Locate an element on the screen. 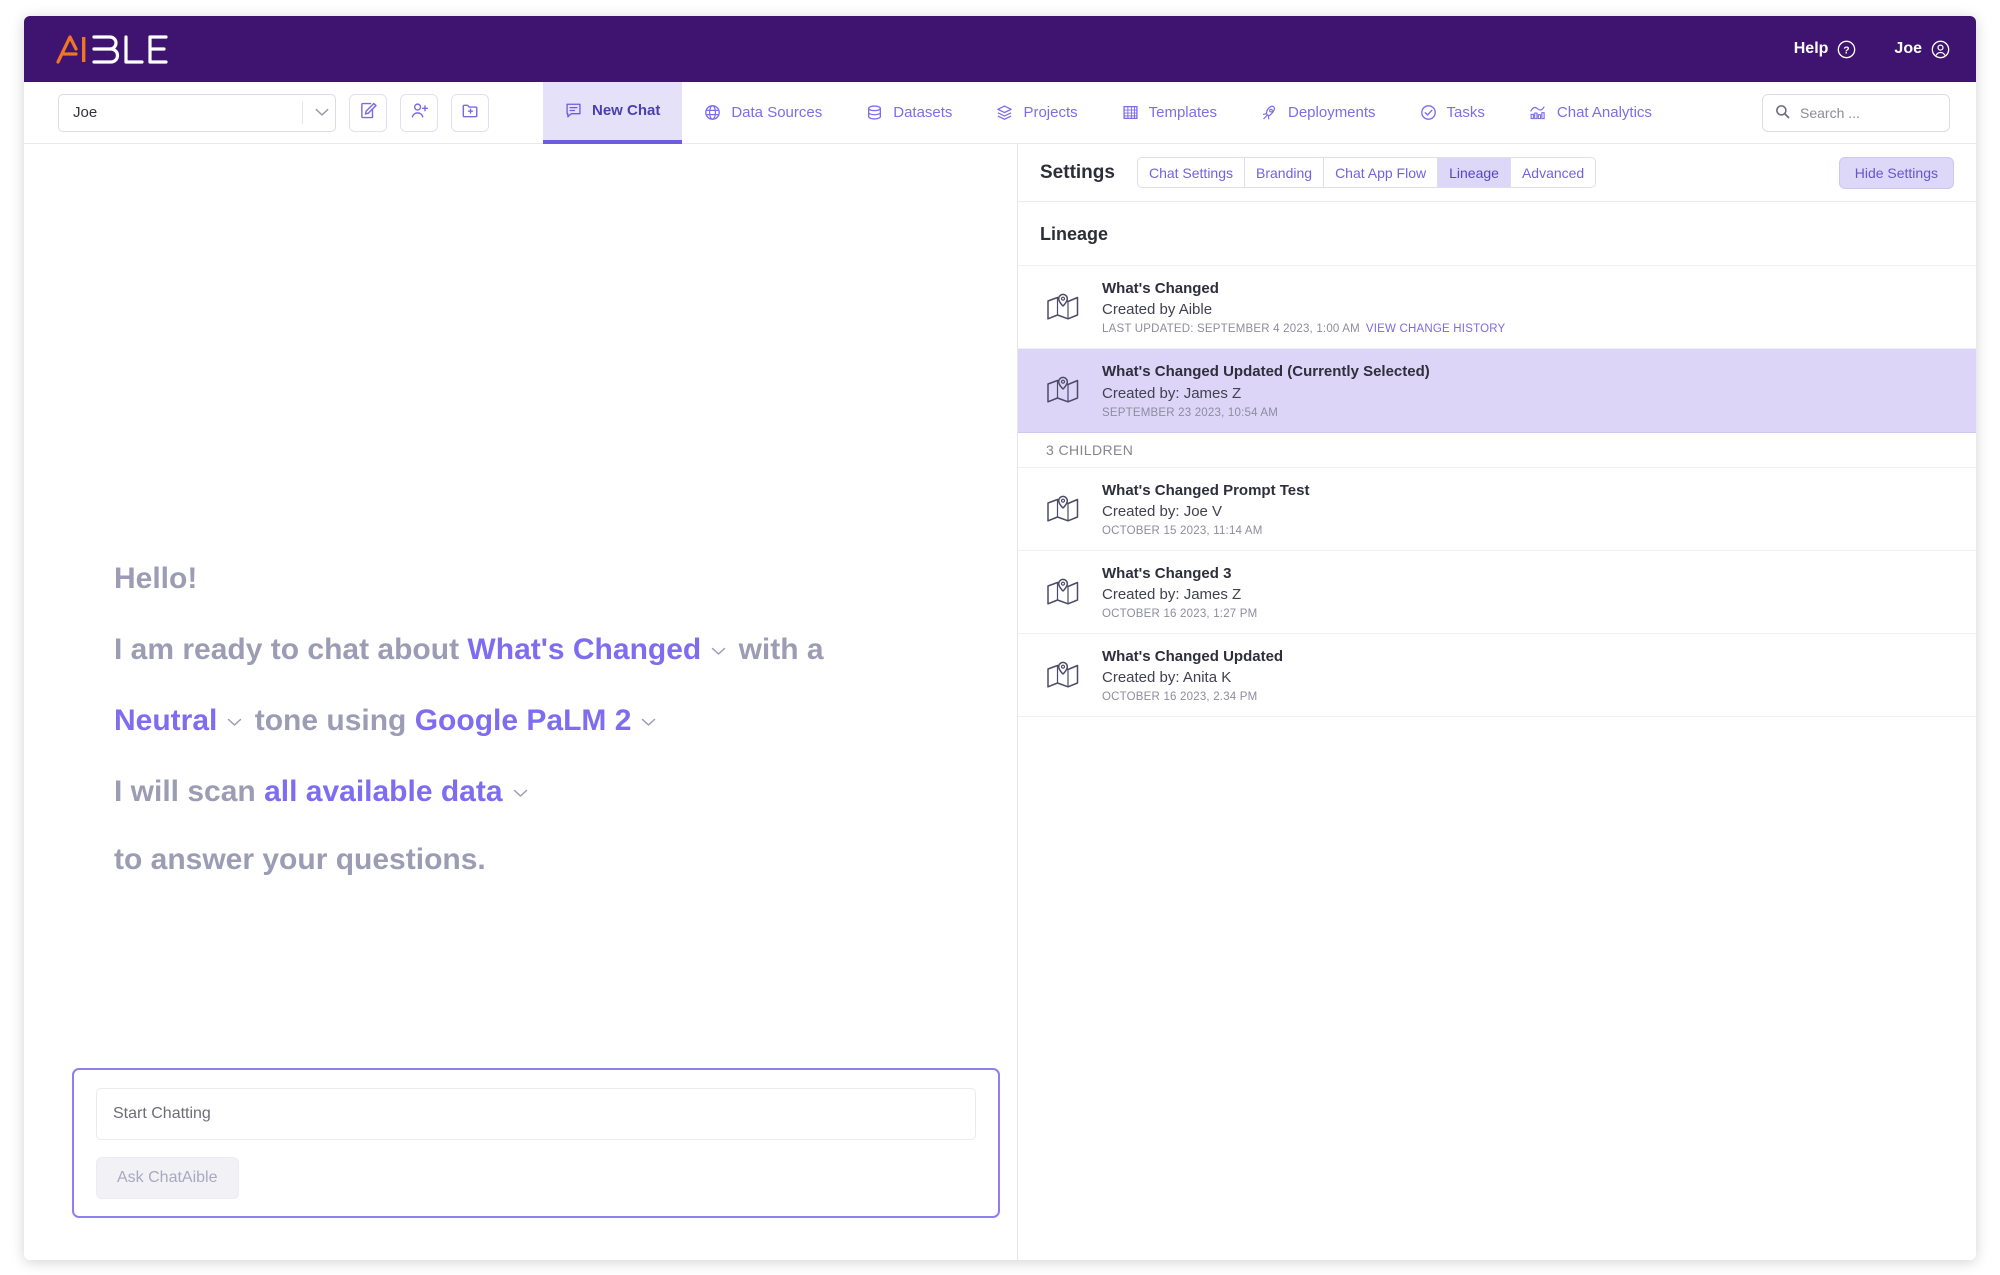  tab-label: Data Sources is located at coordinates (777, 112).